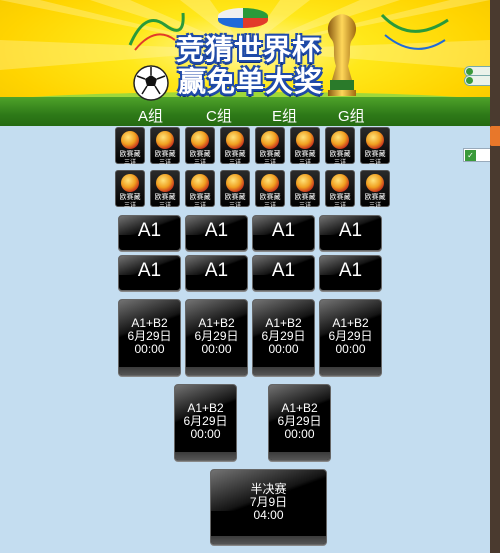  What do you see at coordinates (168, 115) in the screenshot?
I see `group-tab-a: A组` at bounding box center [168, 115].